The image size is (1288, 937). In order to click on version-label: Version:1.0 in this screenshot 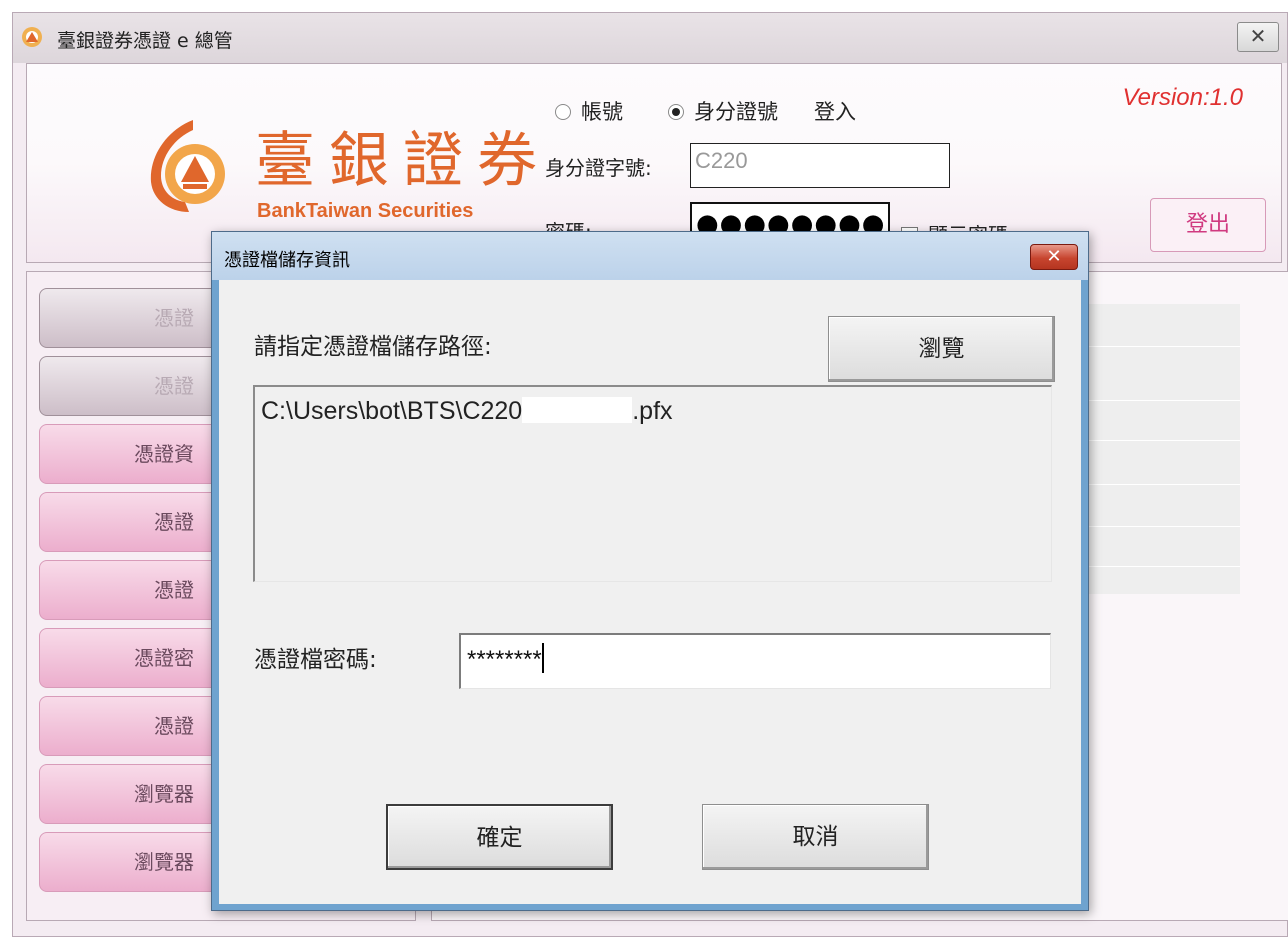, I will do `click(1182, 97)`.